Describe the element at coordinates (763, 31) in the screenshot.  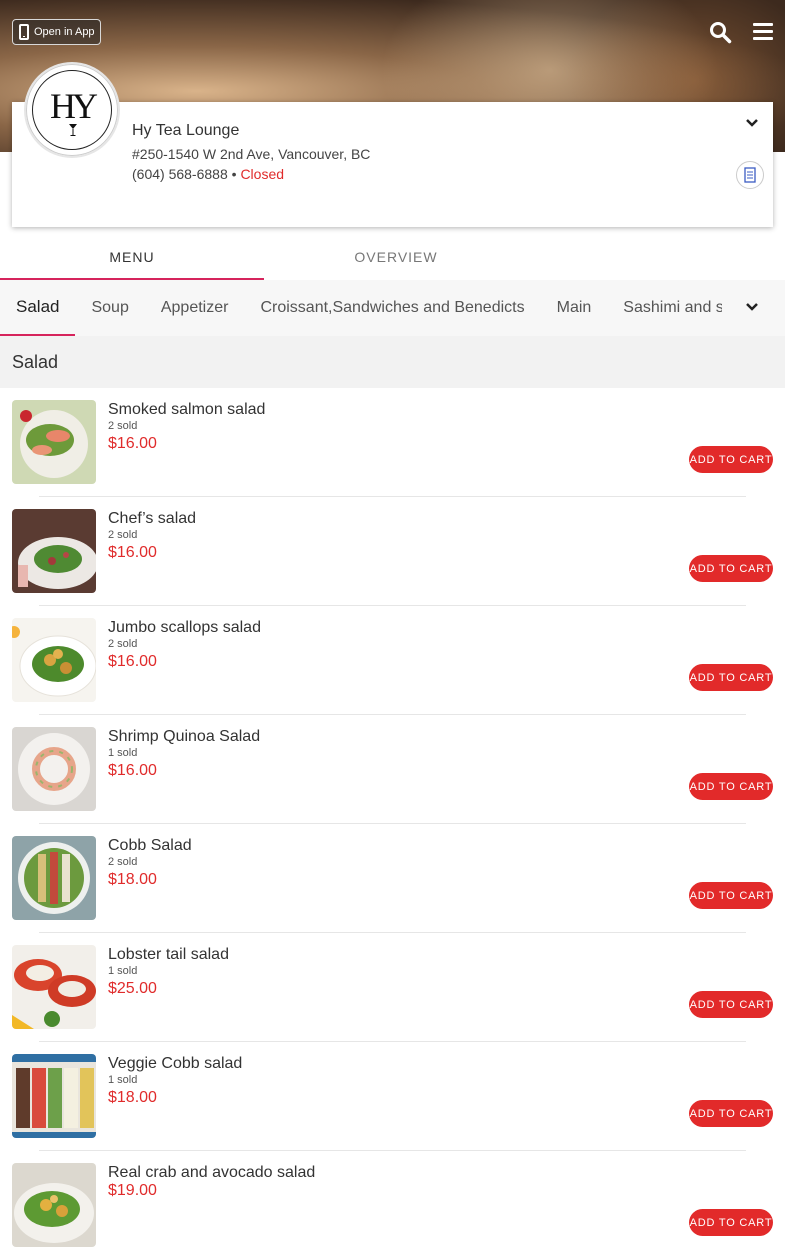
I see `hamburger-menu-icon` at that location.